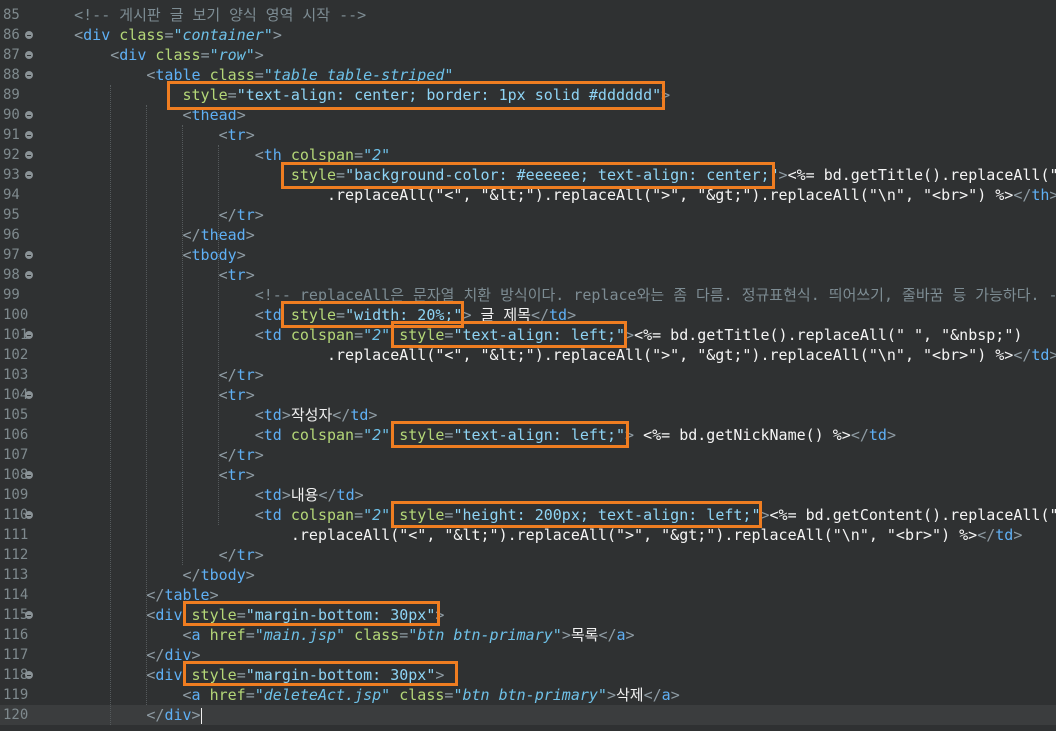  I want to click on code-line: 117 </div>, so click(528, 655).